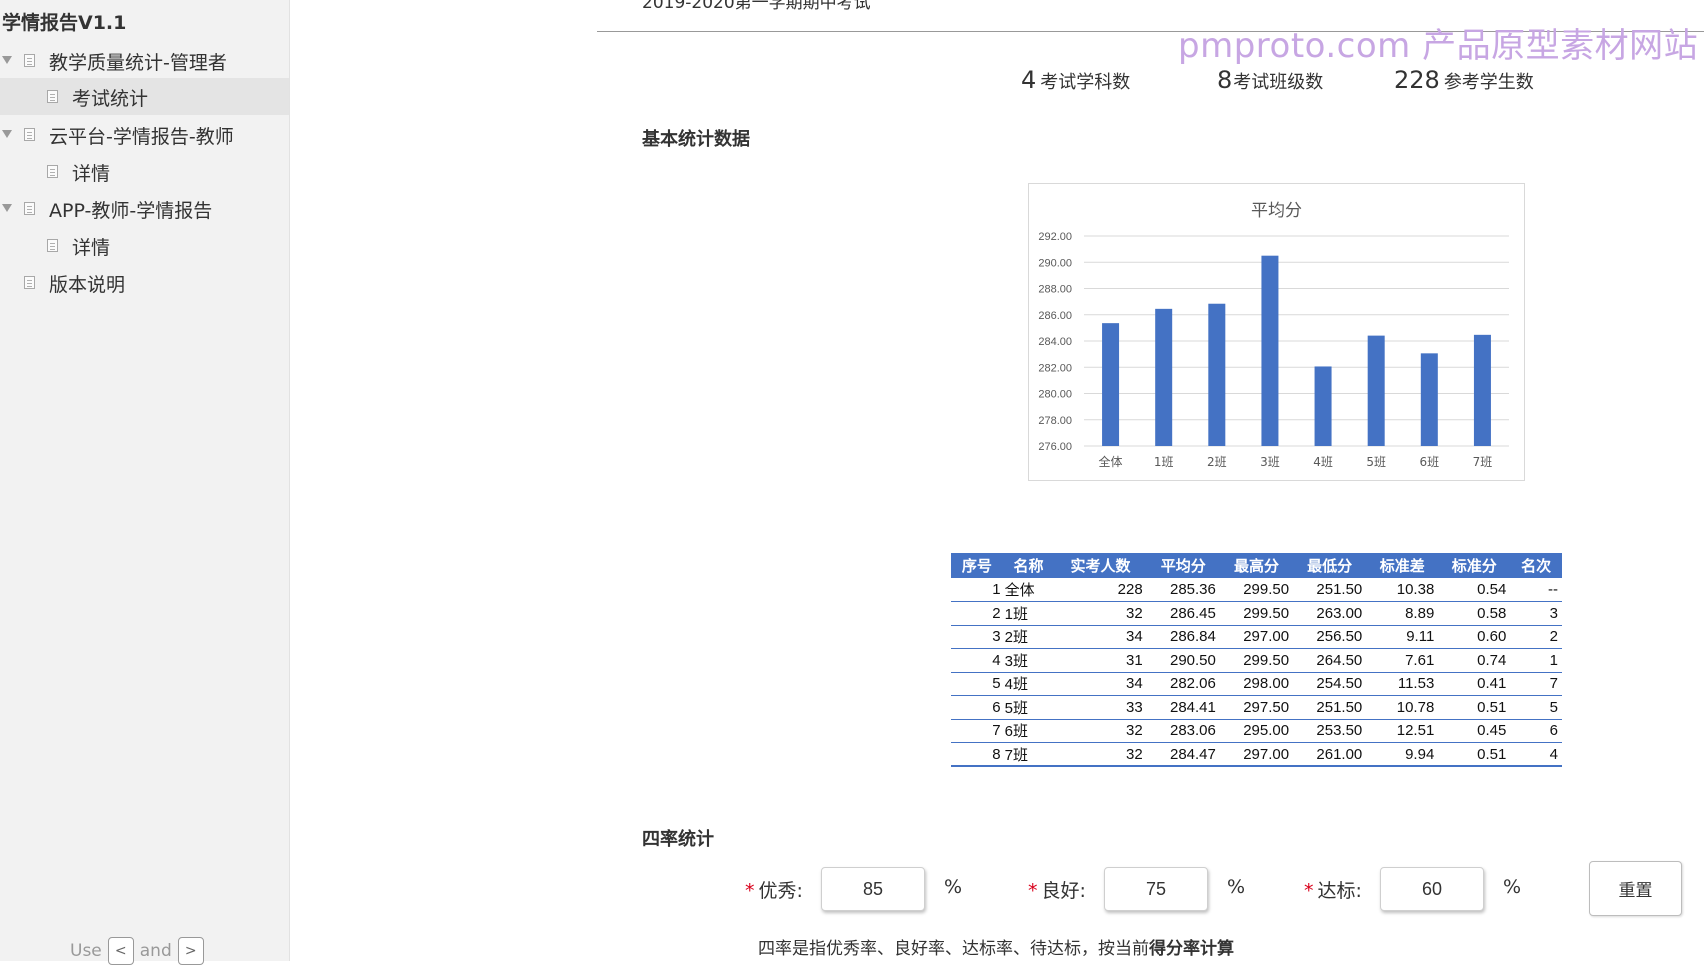 The width and height of the screenshot is (1704, 965). Describe the element at coordinates (1432, 889) in the screenshot. I see `pass-rate-input` at that location.